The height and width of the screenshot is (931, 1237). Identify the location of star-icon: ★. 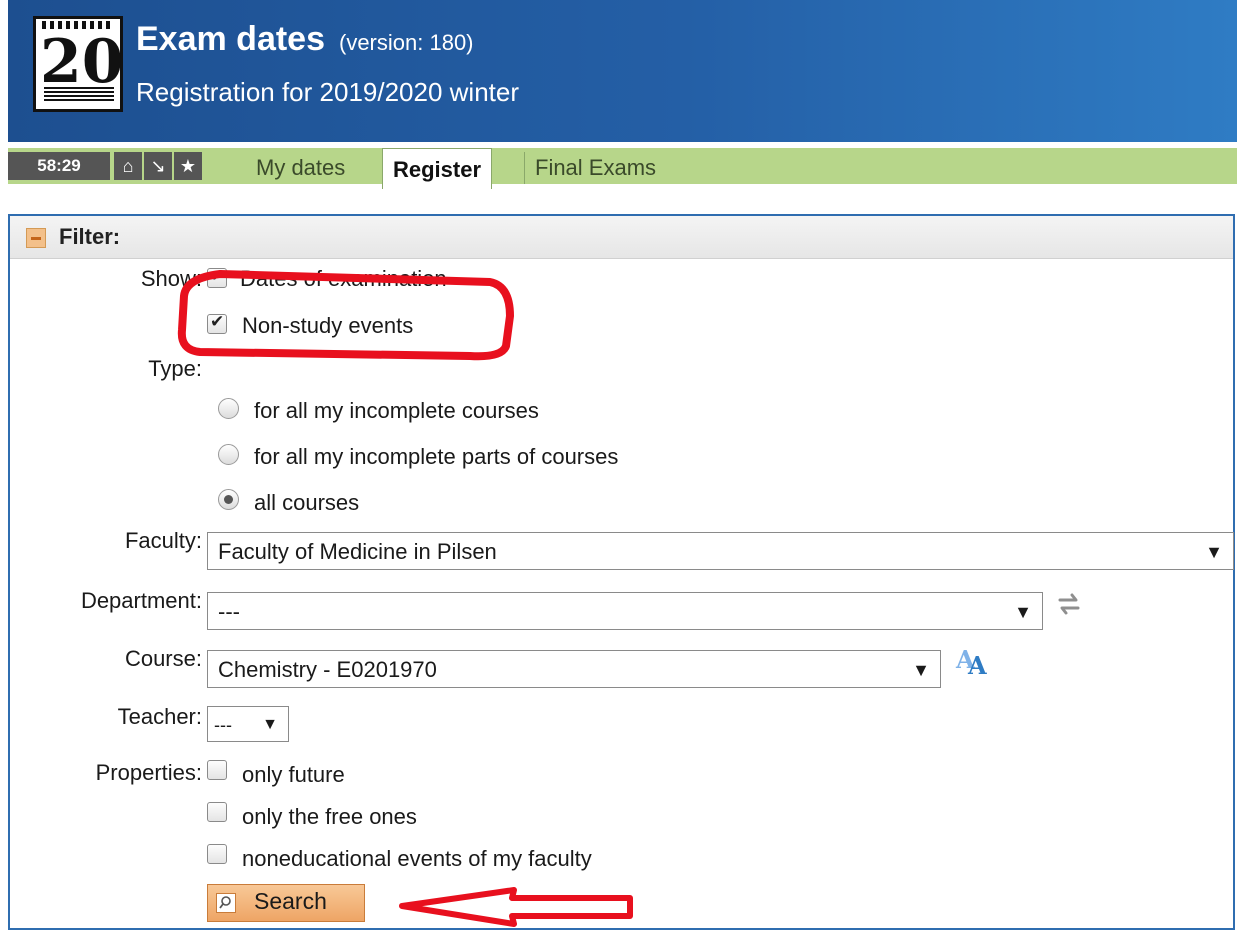
(188, 166).